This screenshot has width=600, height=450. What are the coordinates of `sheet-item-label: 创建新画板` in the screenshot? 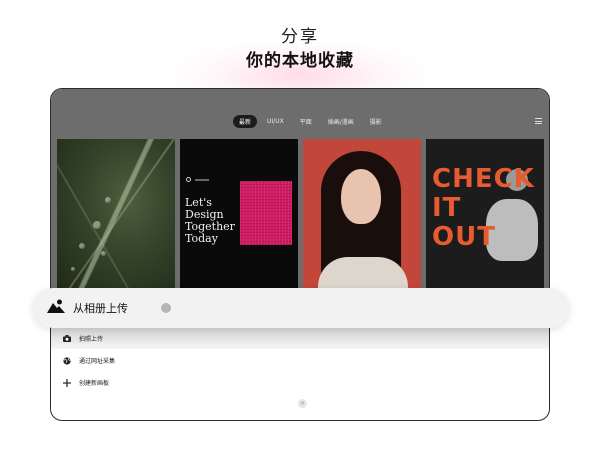 It's located at (94, 383).